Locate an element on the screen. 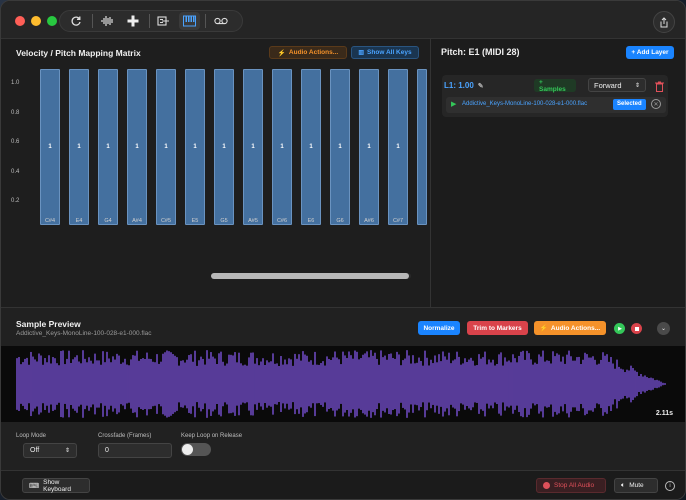 This screenshot has width=686, height=500. toolbar-divider is located at coordinates (149, 21).